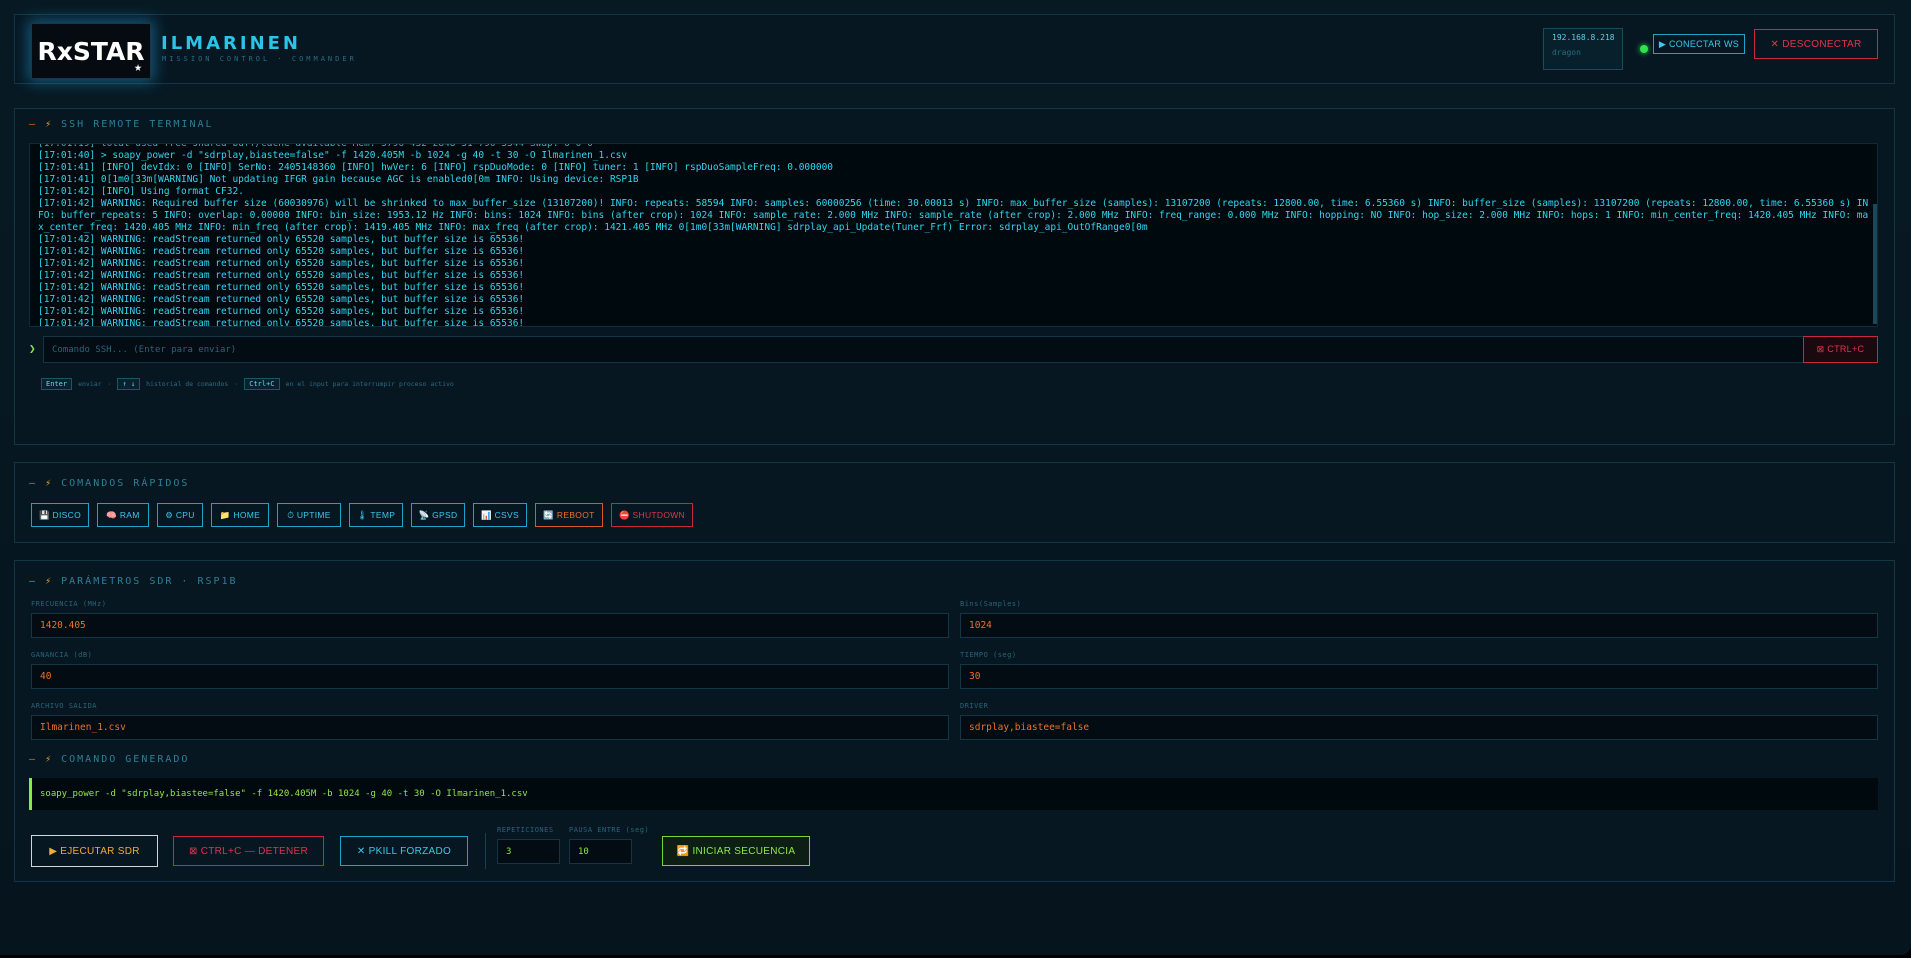  Describe the element at coordinates (57, 384) in the screenshot. I see `enter-key-hint: Enter` at that location.